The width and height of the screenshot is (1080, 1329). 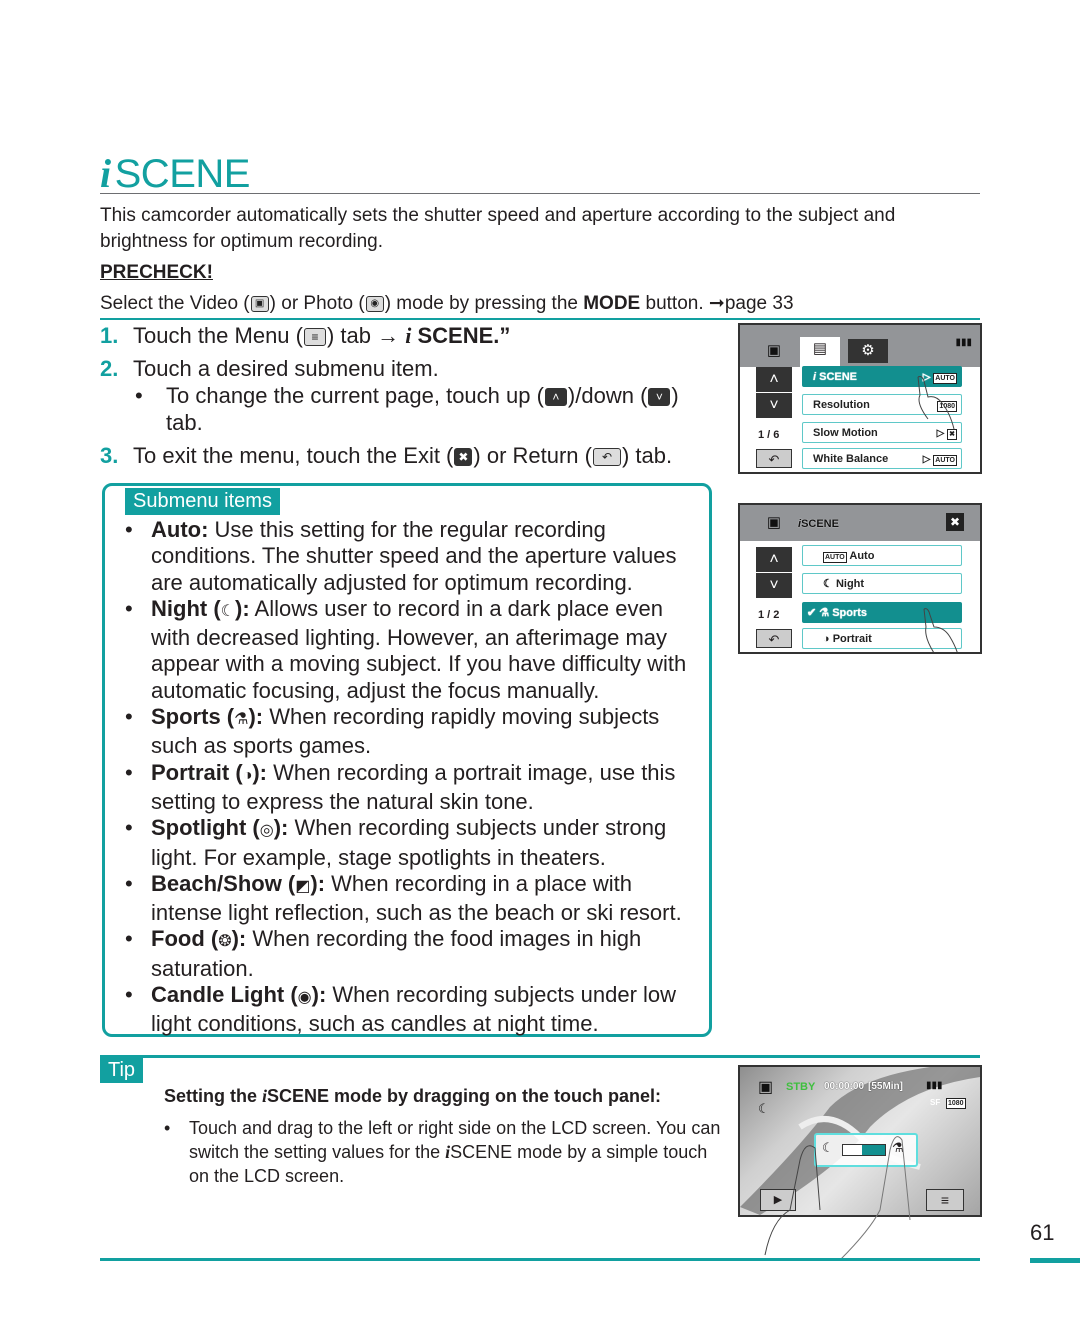 What do you see at coordinates (266, 831) in the screenshot?
I see `spotlight-icon: ◎` at bounding box center [266, 831].